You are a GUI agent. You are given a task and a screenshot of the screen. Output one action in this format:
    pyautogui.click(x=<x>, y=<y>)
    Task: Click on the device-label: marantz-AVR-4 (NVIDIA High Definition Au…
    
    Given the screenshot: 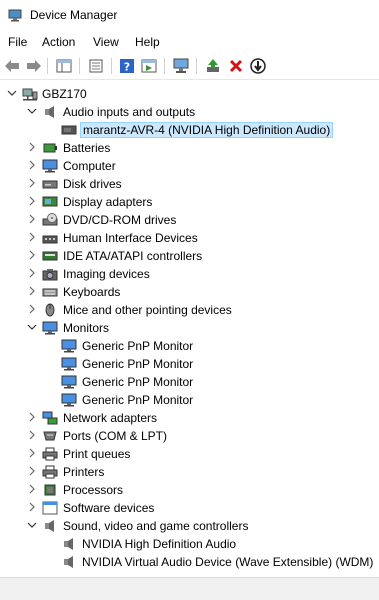 What is the action you would take?
    pyautogui.click(x=207, y=130)
    